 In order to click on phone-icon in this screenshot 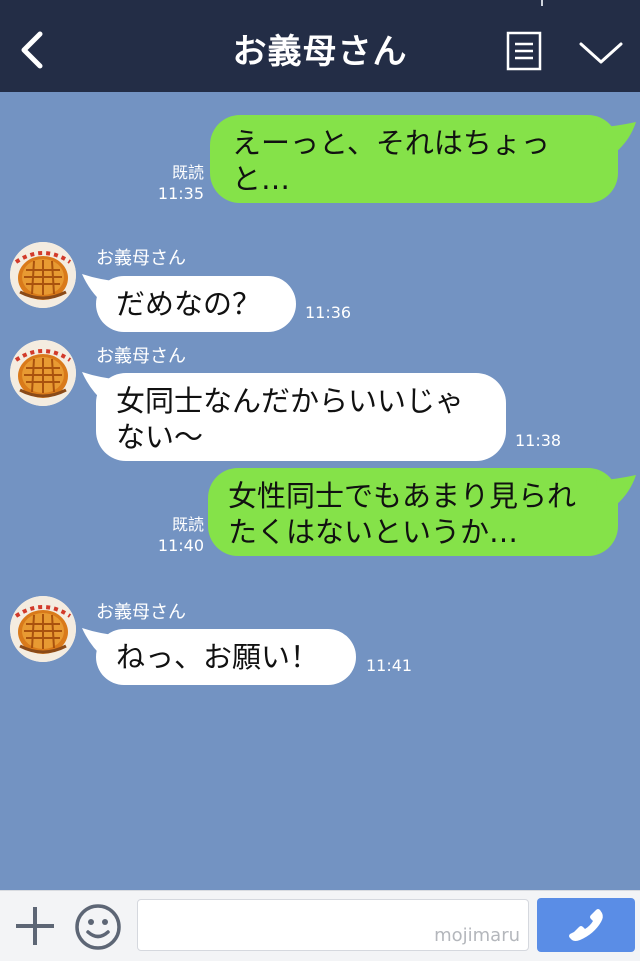, I will do `click(586, 925)`.